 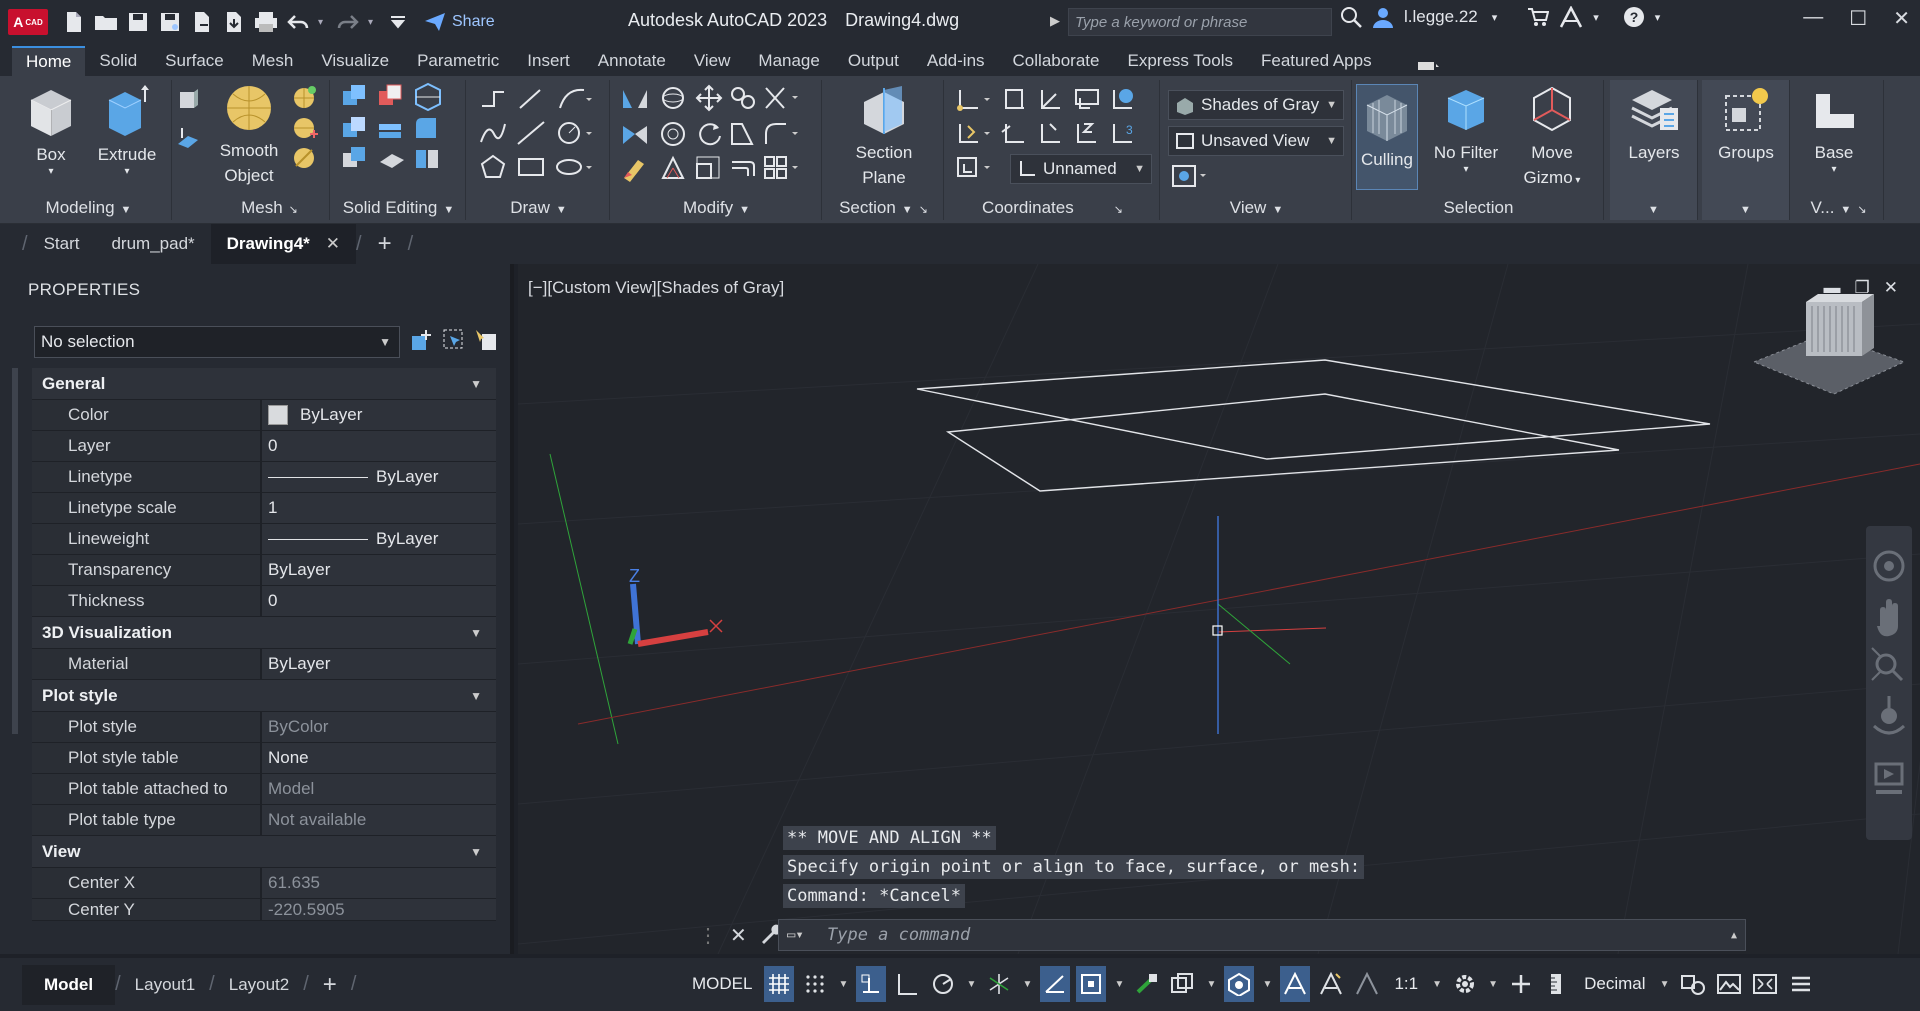 What do you see at coordinates (1813, 18) in the screenshot?
I see `minimize-icon: —` at bounding box center [1813, 18].